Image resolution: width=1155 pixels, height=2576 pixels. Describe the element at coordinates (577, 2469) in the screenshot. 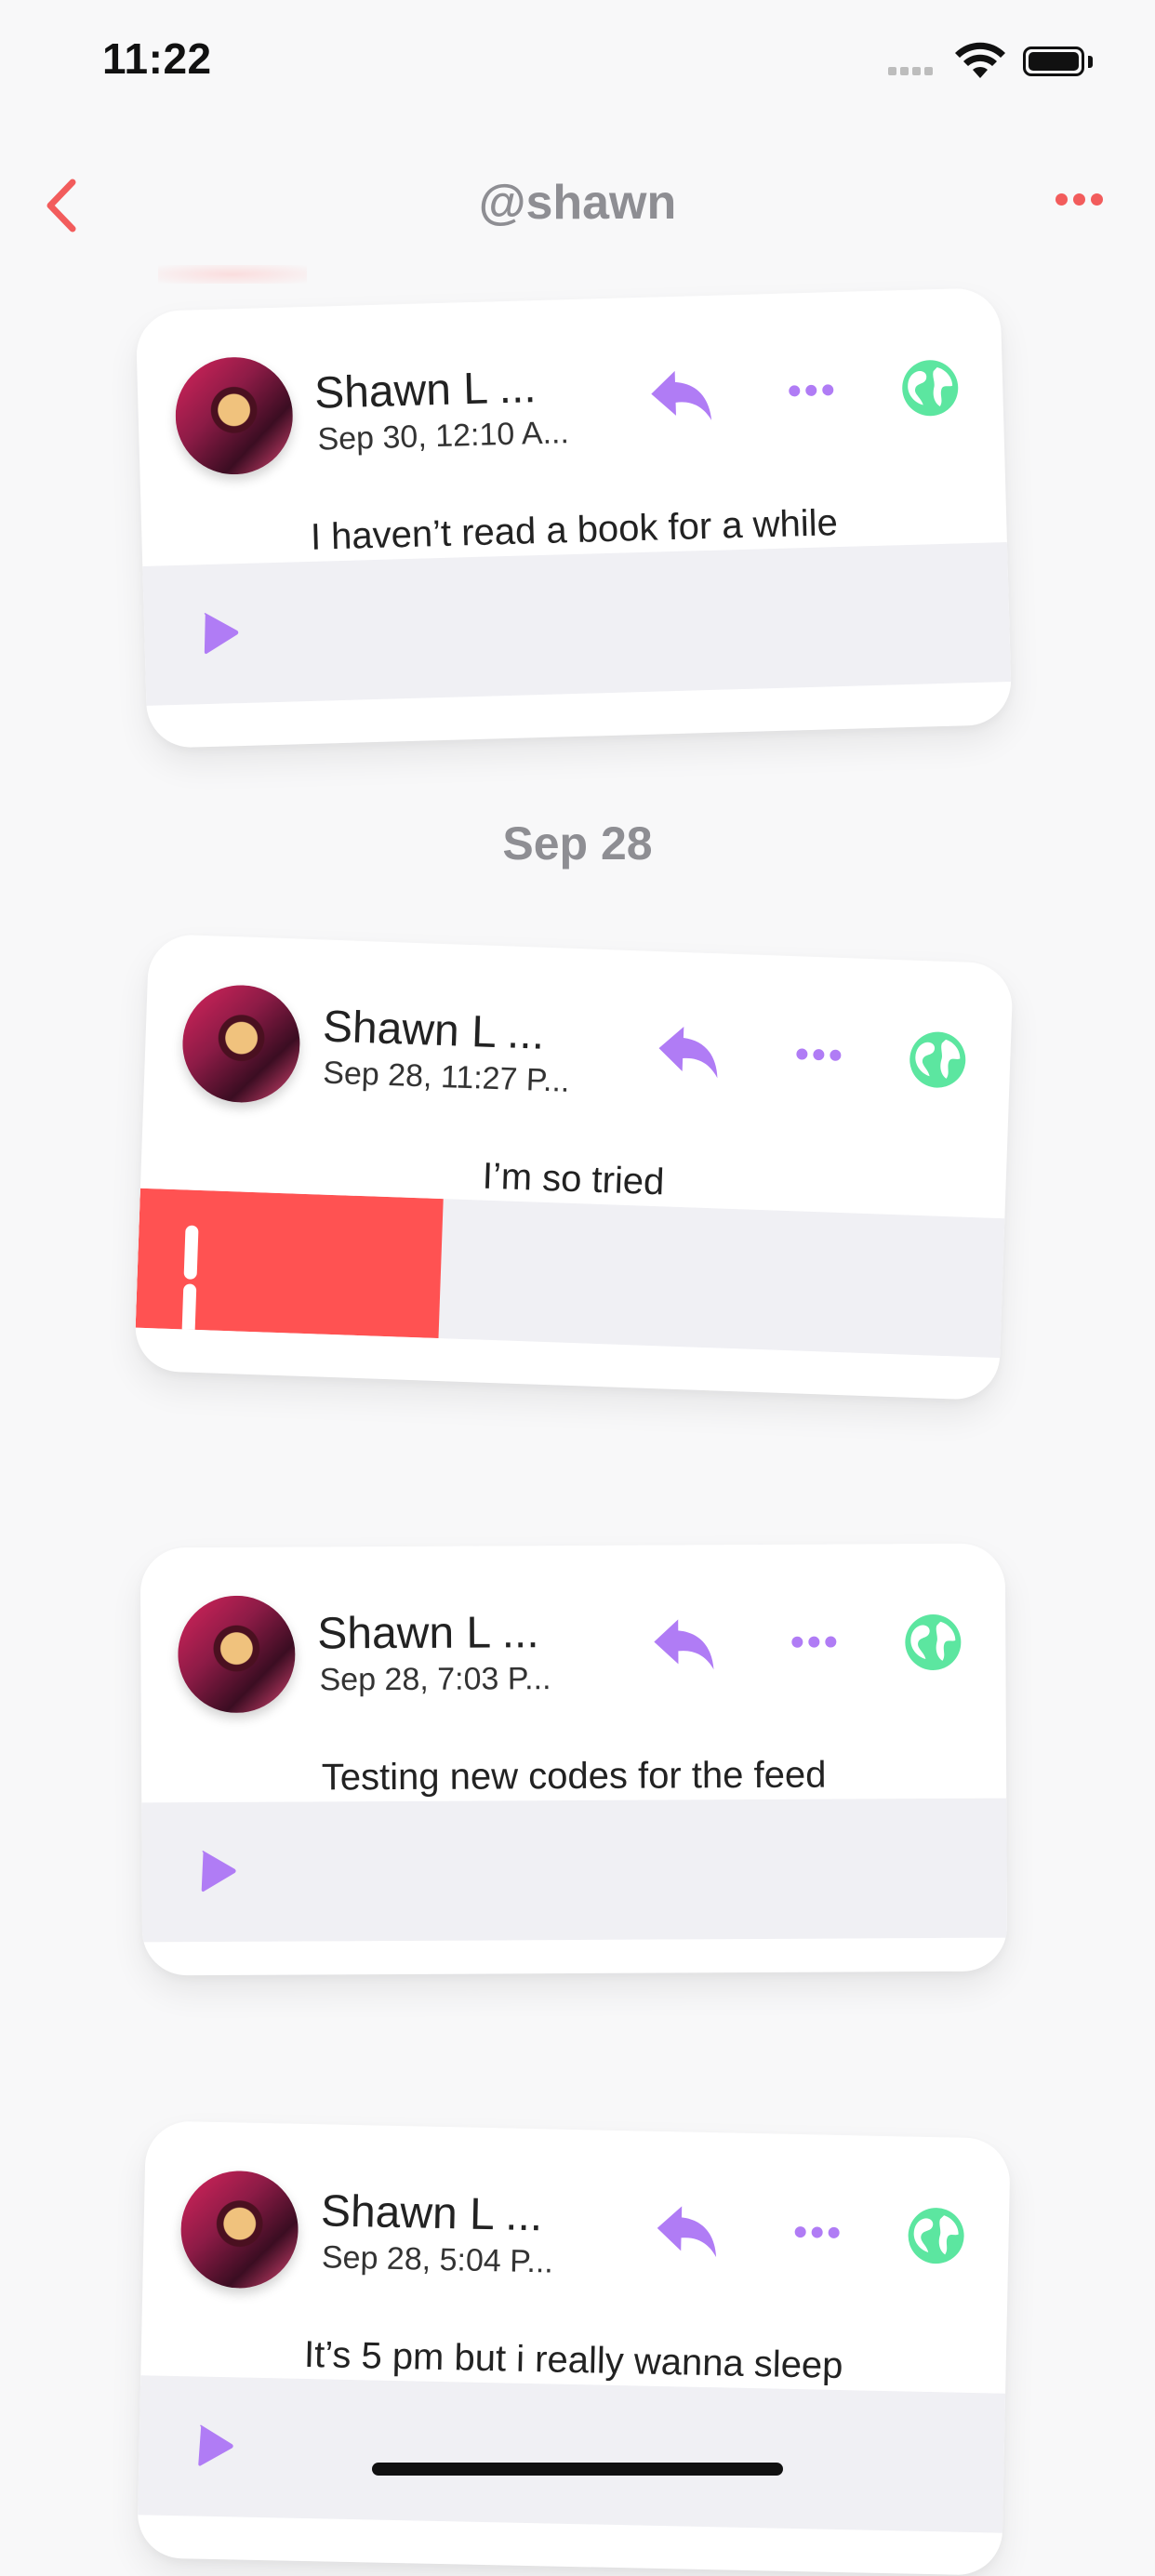

I see `home-indicator` at that location.